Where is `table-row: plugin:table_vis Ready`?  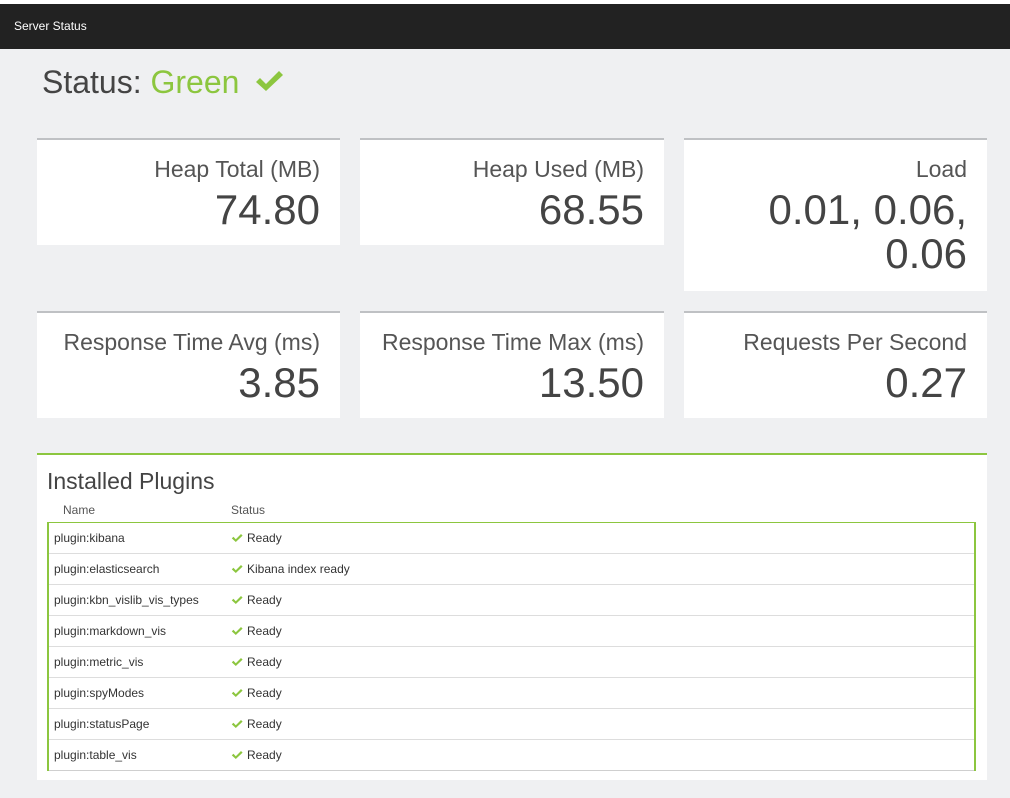
table-row: plugin:table_vis Ready is located at coordinates (511, 755).